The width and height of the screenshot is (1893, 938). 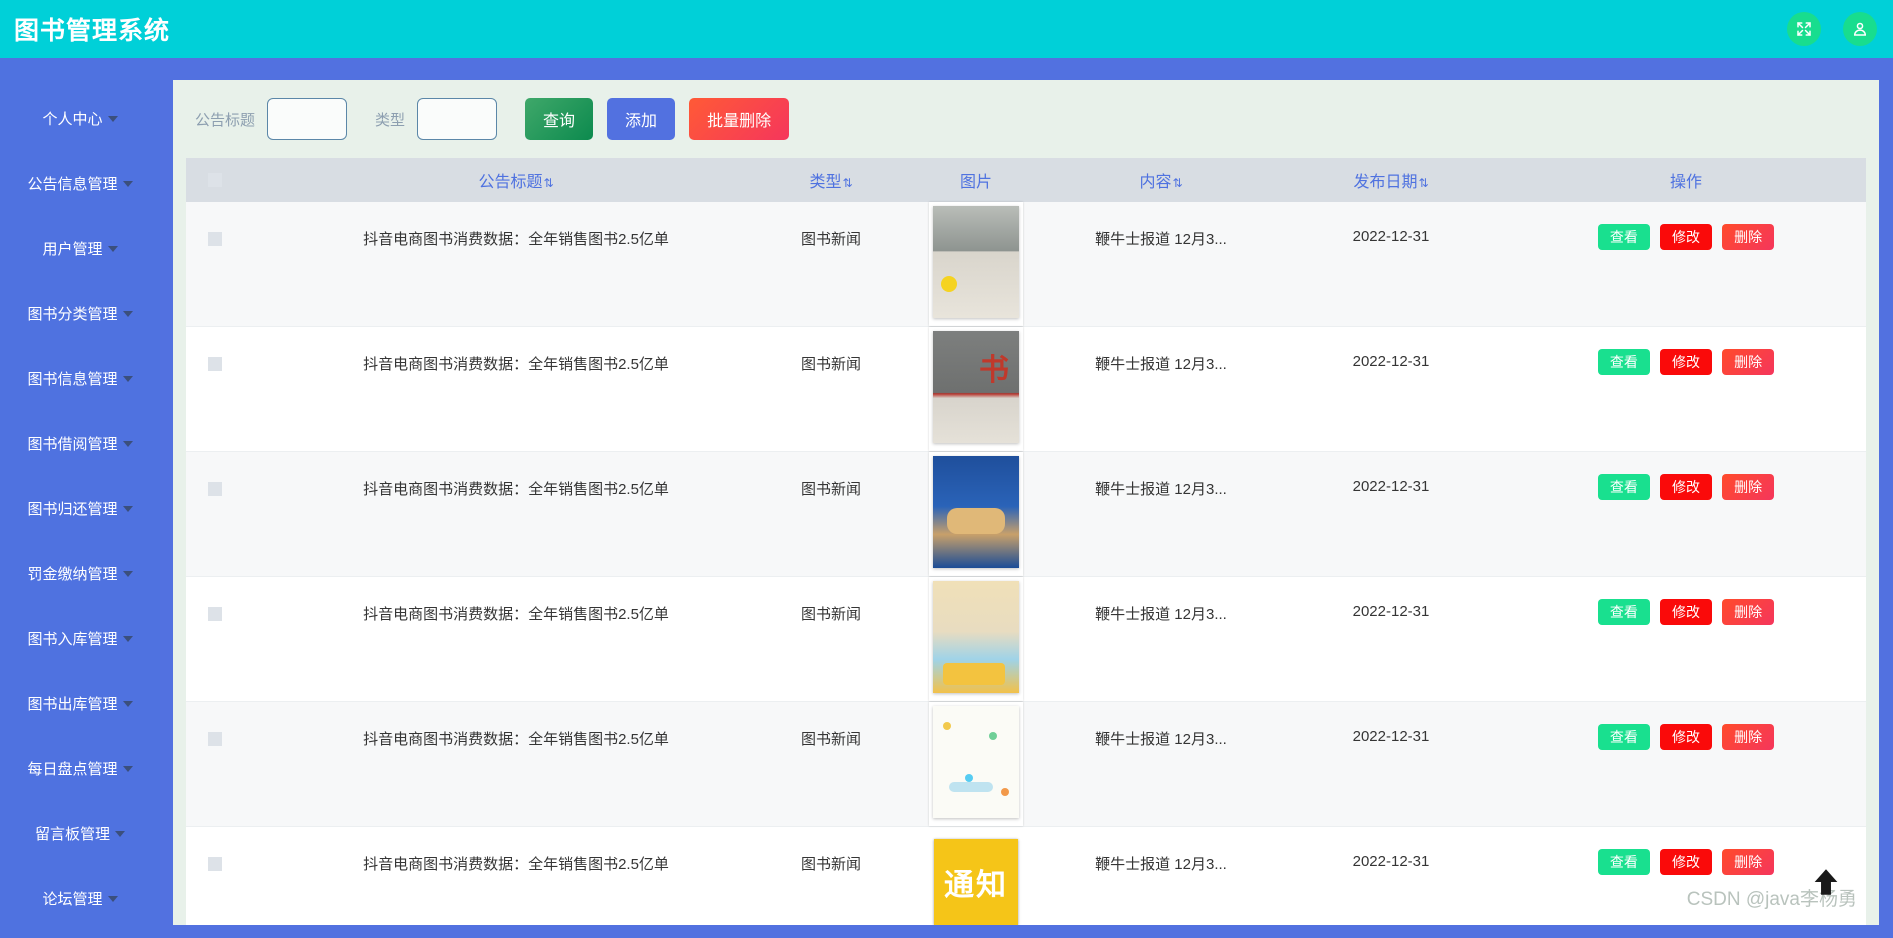 What do you see at coordinates (80, 638) in the screenshot?
I see `sidebar-item-book-inbound-management: 图书入库管理` at bounding box center [80, 638].